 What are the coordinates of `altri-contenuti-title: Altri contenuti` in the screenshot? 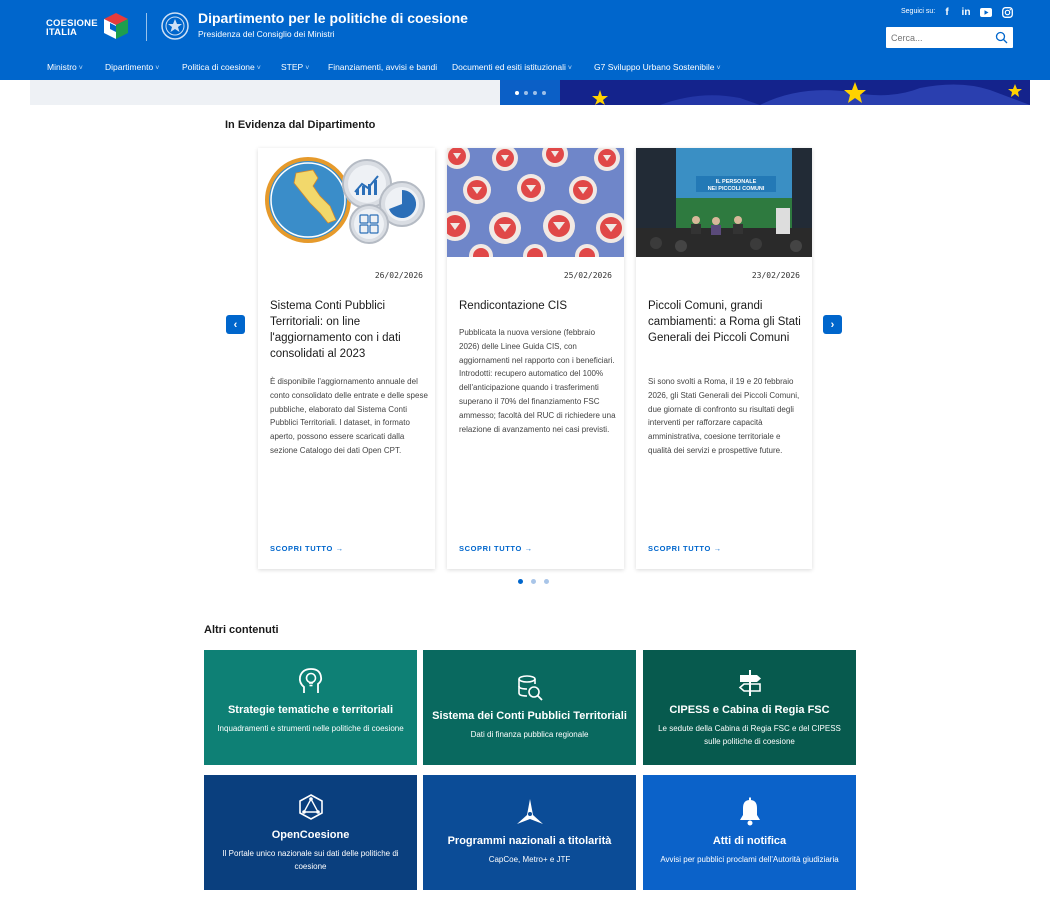 It's located at (241, 630).